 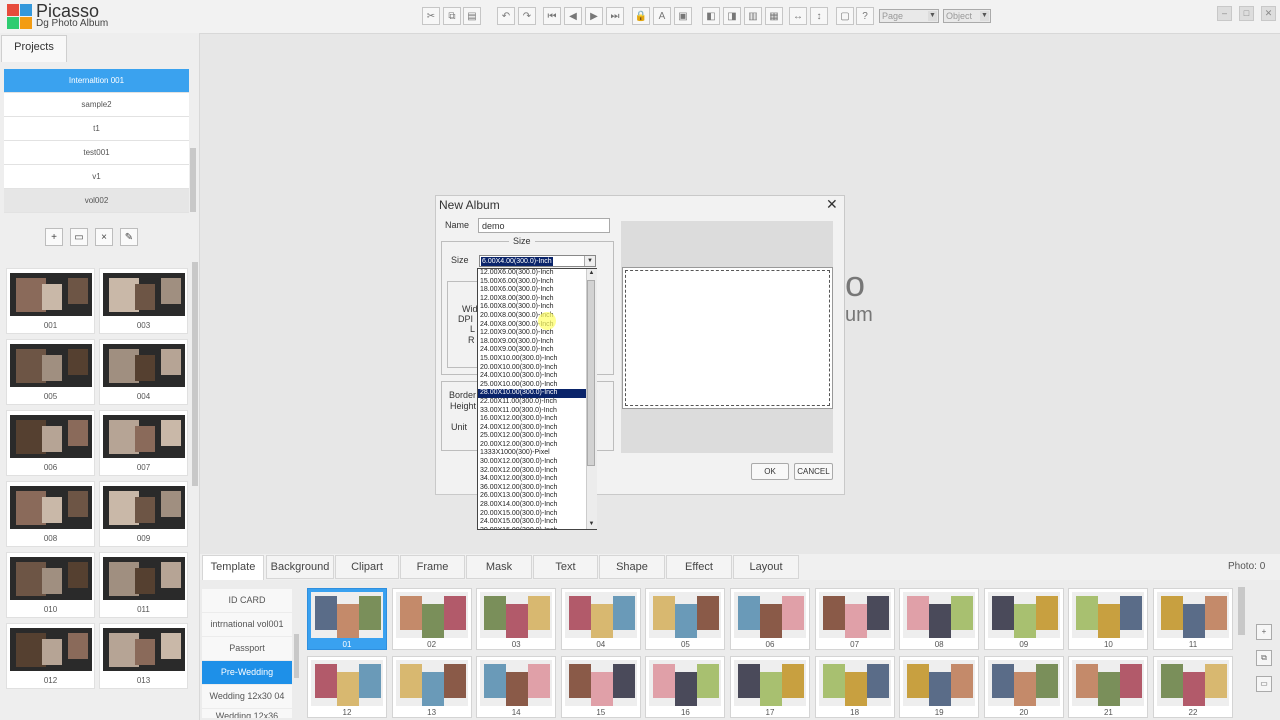 I want to click on tab-background: Background, so click(x=300, y=567).